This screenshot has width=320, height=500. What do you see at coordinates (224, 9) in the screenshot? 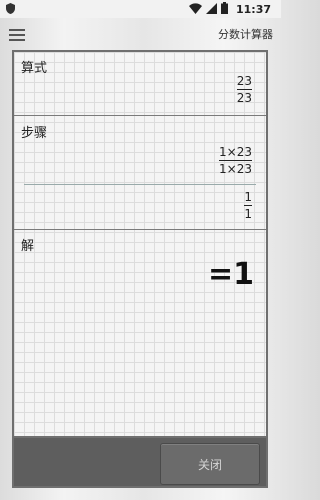
I see `battery-icon` at bounding box center [224, 9].